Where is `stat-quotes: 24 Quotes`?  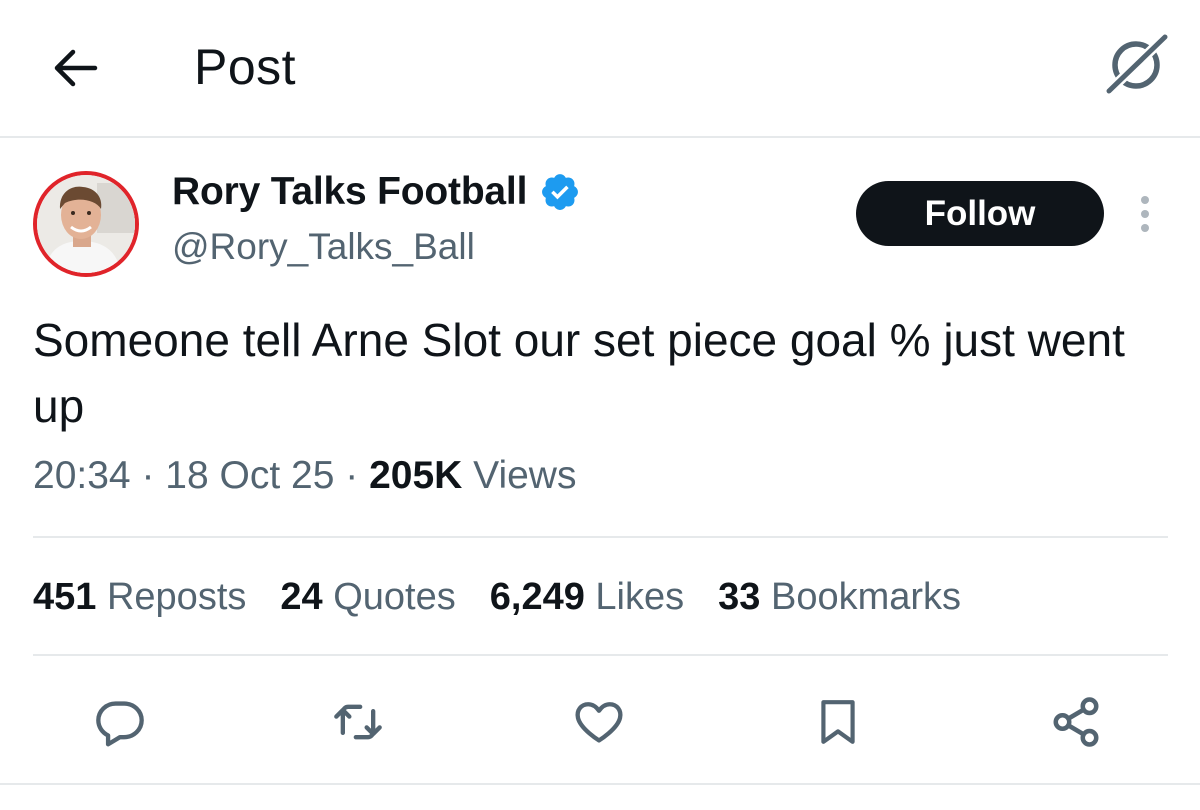 stat-quotes: 24 Quotes is located at coordinates (367, 597).